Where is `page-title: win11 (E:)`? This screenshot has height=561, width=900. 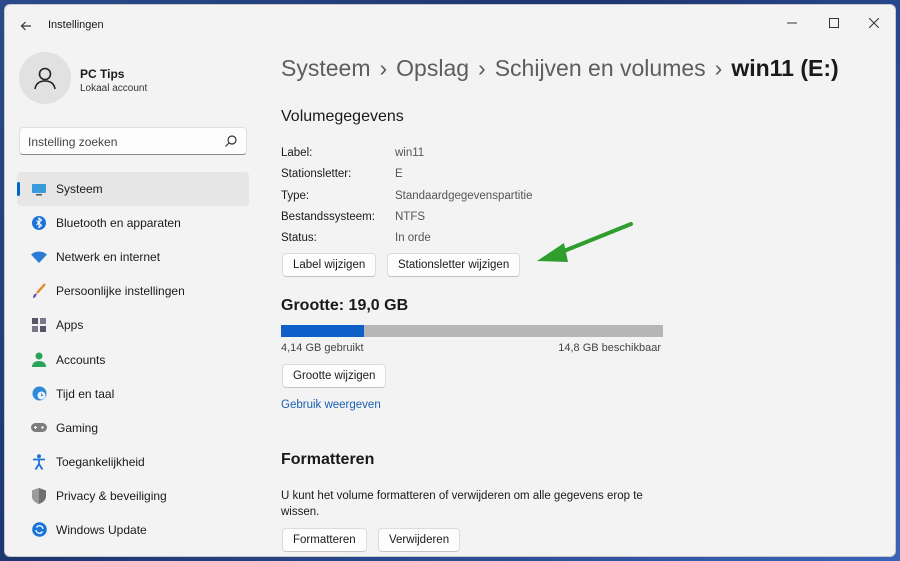
page-title: win11 (E:) is located at coordinates (785, 68).